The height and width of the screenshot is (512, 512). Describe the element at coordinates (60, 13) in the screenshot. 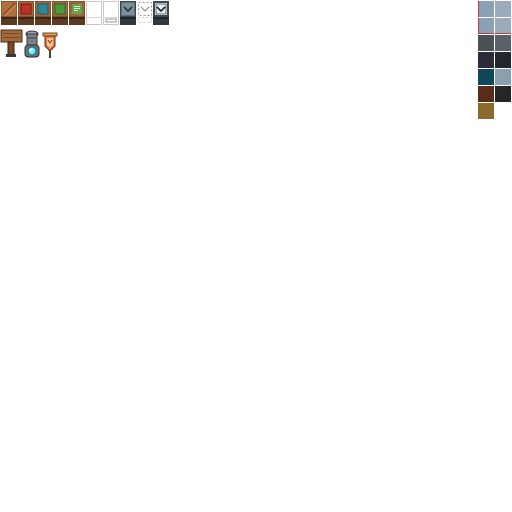

I see `wooden-crate-green-icon` at that location.